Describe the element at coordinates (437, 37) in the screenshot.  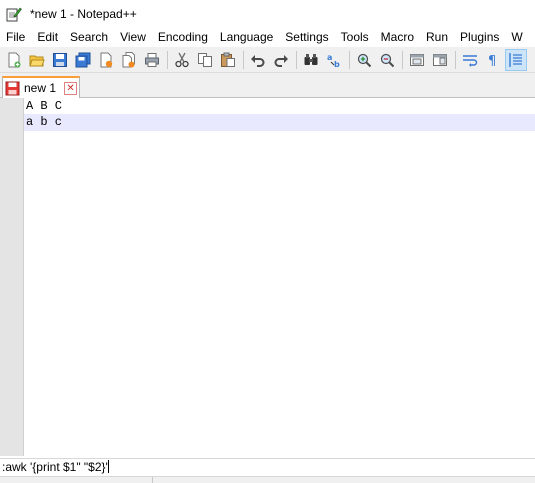
I see `menu-run: Run` at that location.